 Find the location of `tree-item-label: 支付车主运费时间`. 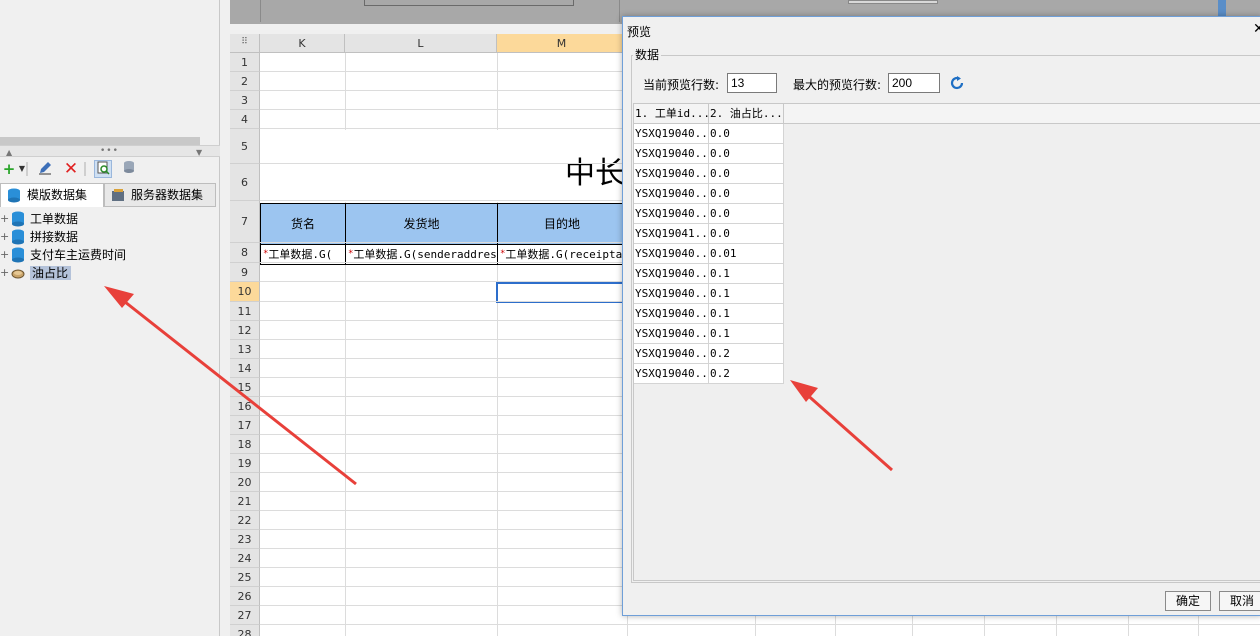

tree-item-label: 支付车主运费时间 is located at coordinates (78, 255).